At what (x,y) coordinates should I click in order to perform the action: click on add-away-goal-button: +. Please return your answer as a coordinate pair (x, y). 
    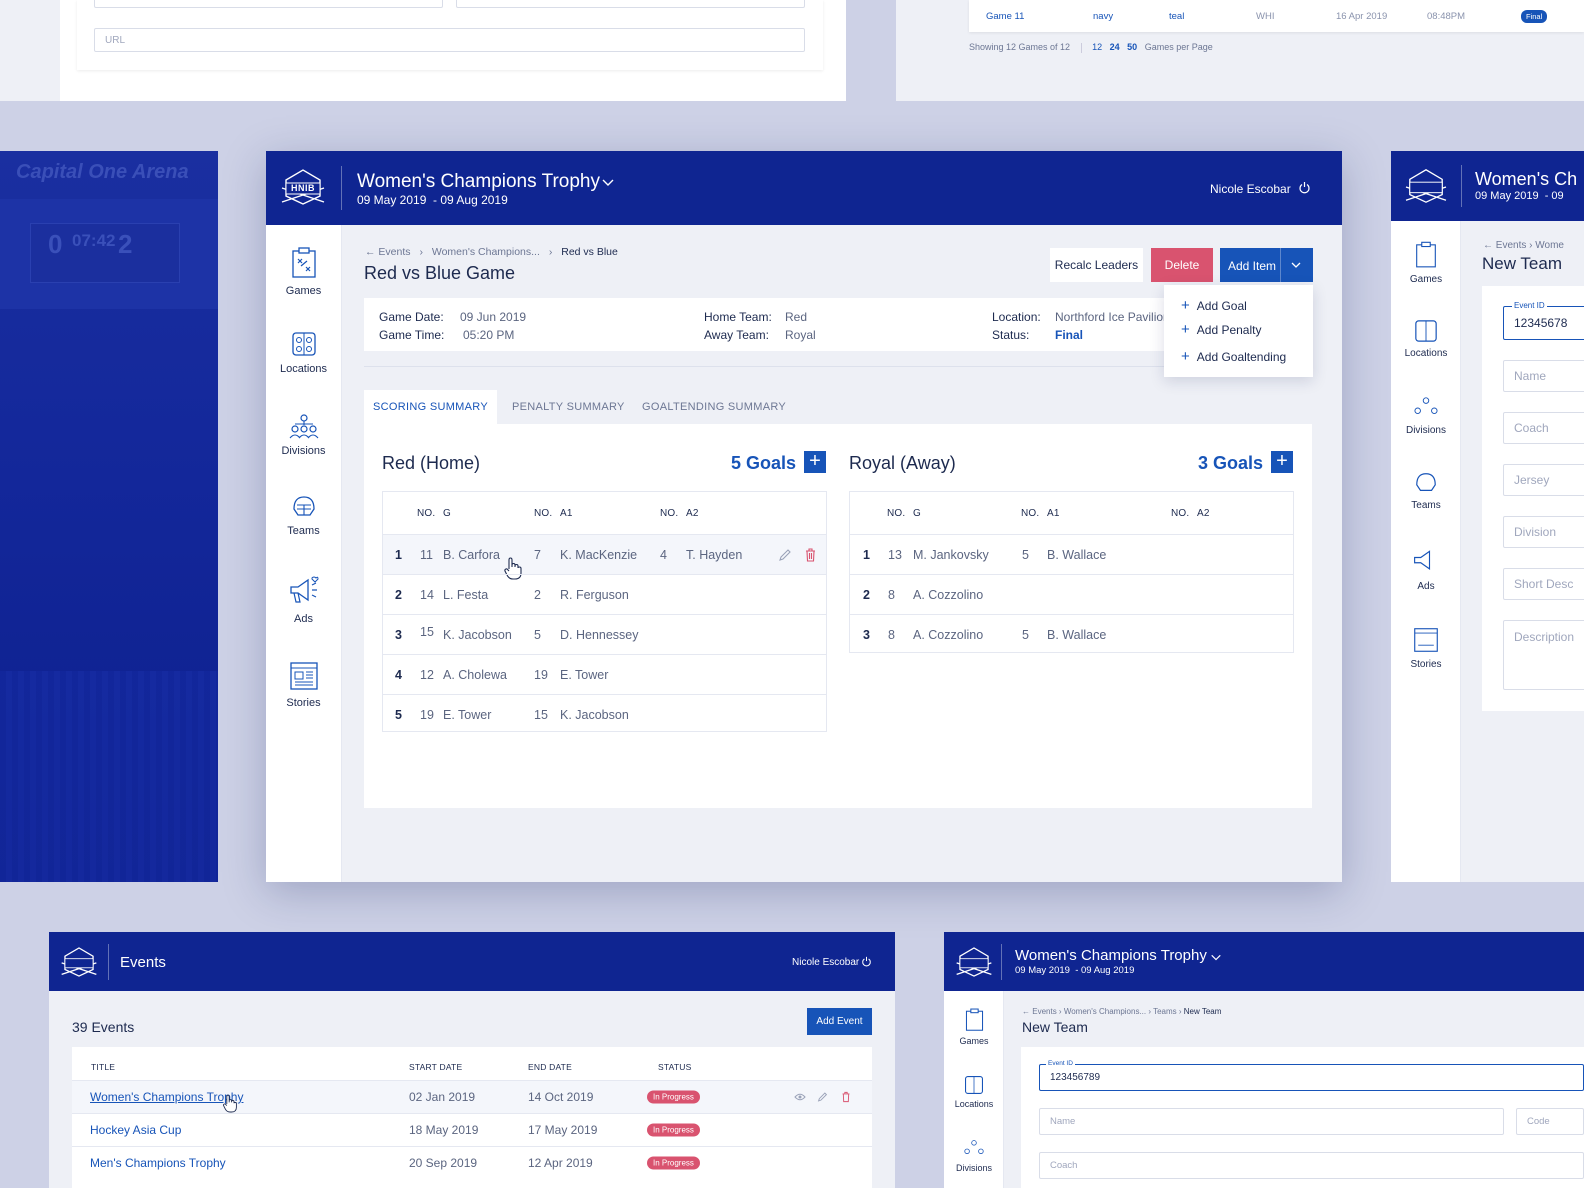
    Looking at the image, I should click on (1282, 462).